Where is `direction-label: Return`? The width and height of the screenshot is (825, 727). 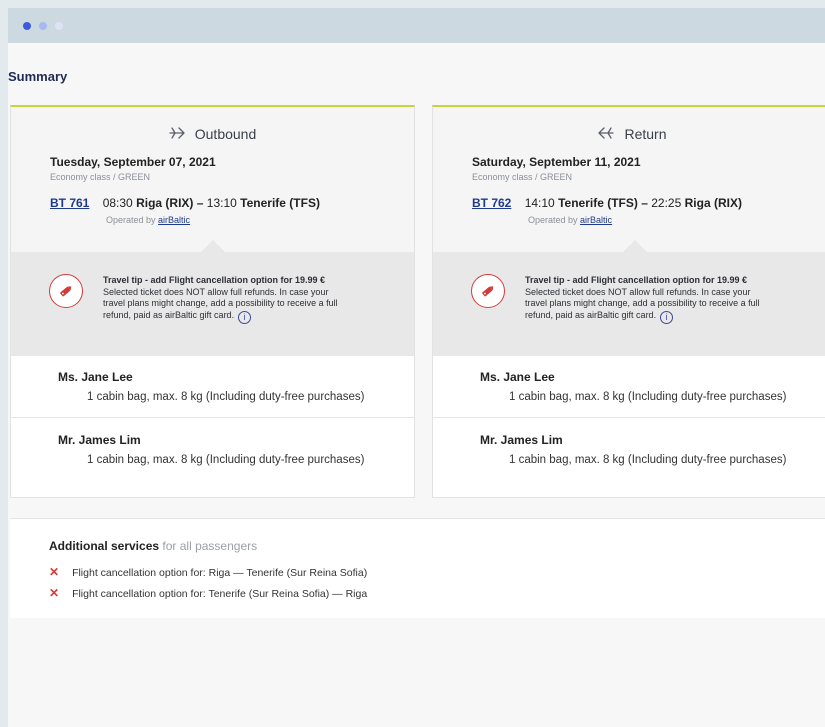
direction-label: Return is located at coordinates (645, 134).